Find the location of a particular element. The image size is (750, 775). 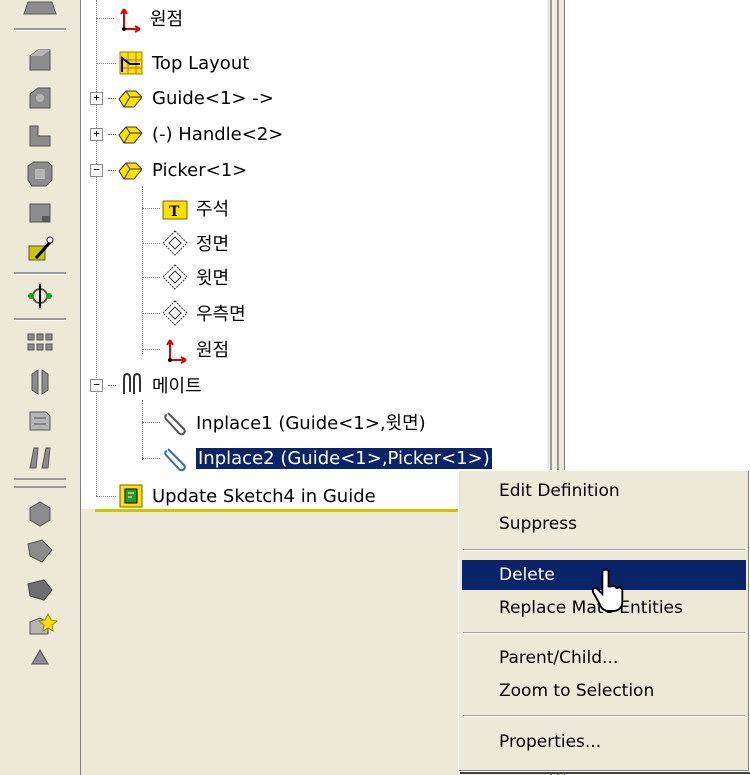

menu-item-zoom-to-selection: Zoom to Selection is located at coordinates (604, 691).